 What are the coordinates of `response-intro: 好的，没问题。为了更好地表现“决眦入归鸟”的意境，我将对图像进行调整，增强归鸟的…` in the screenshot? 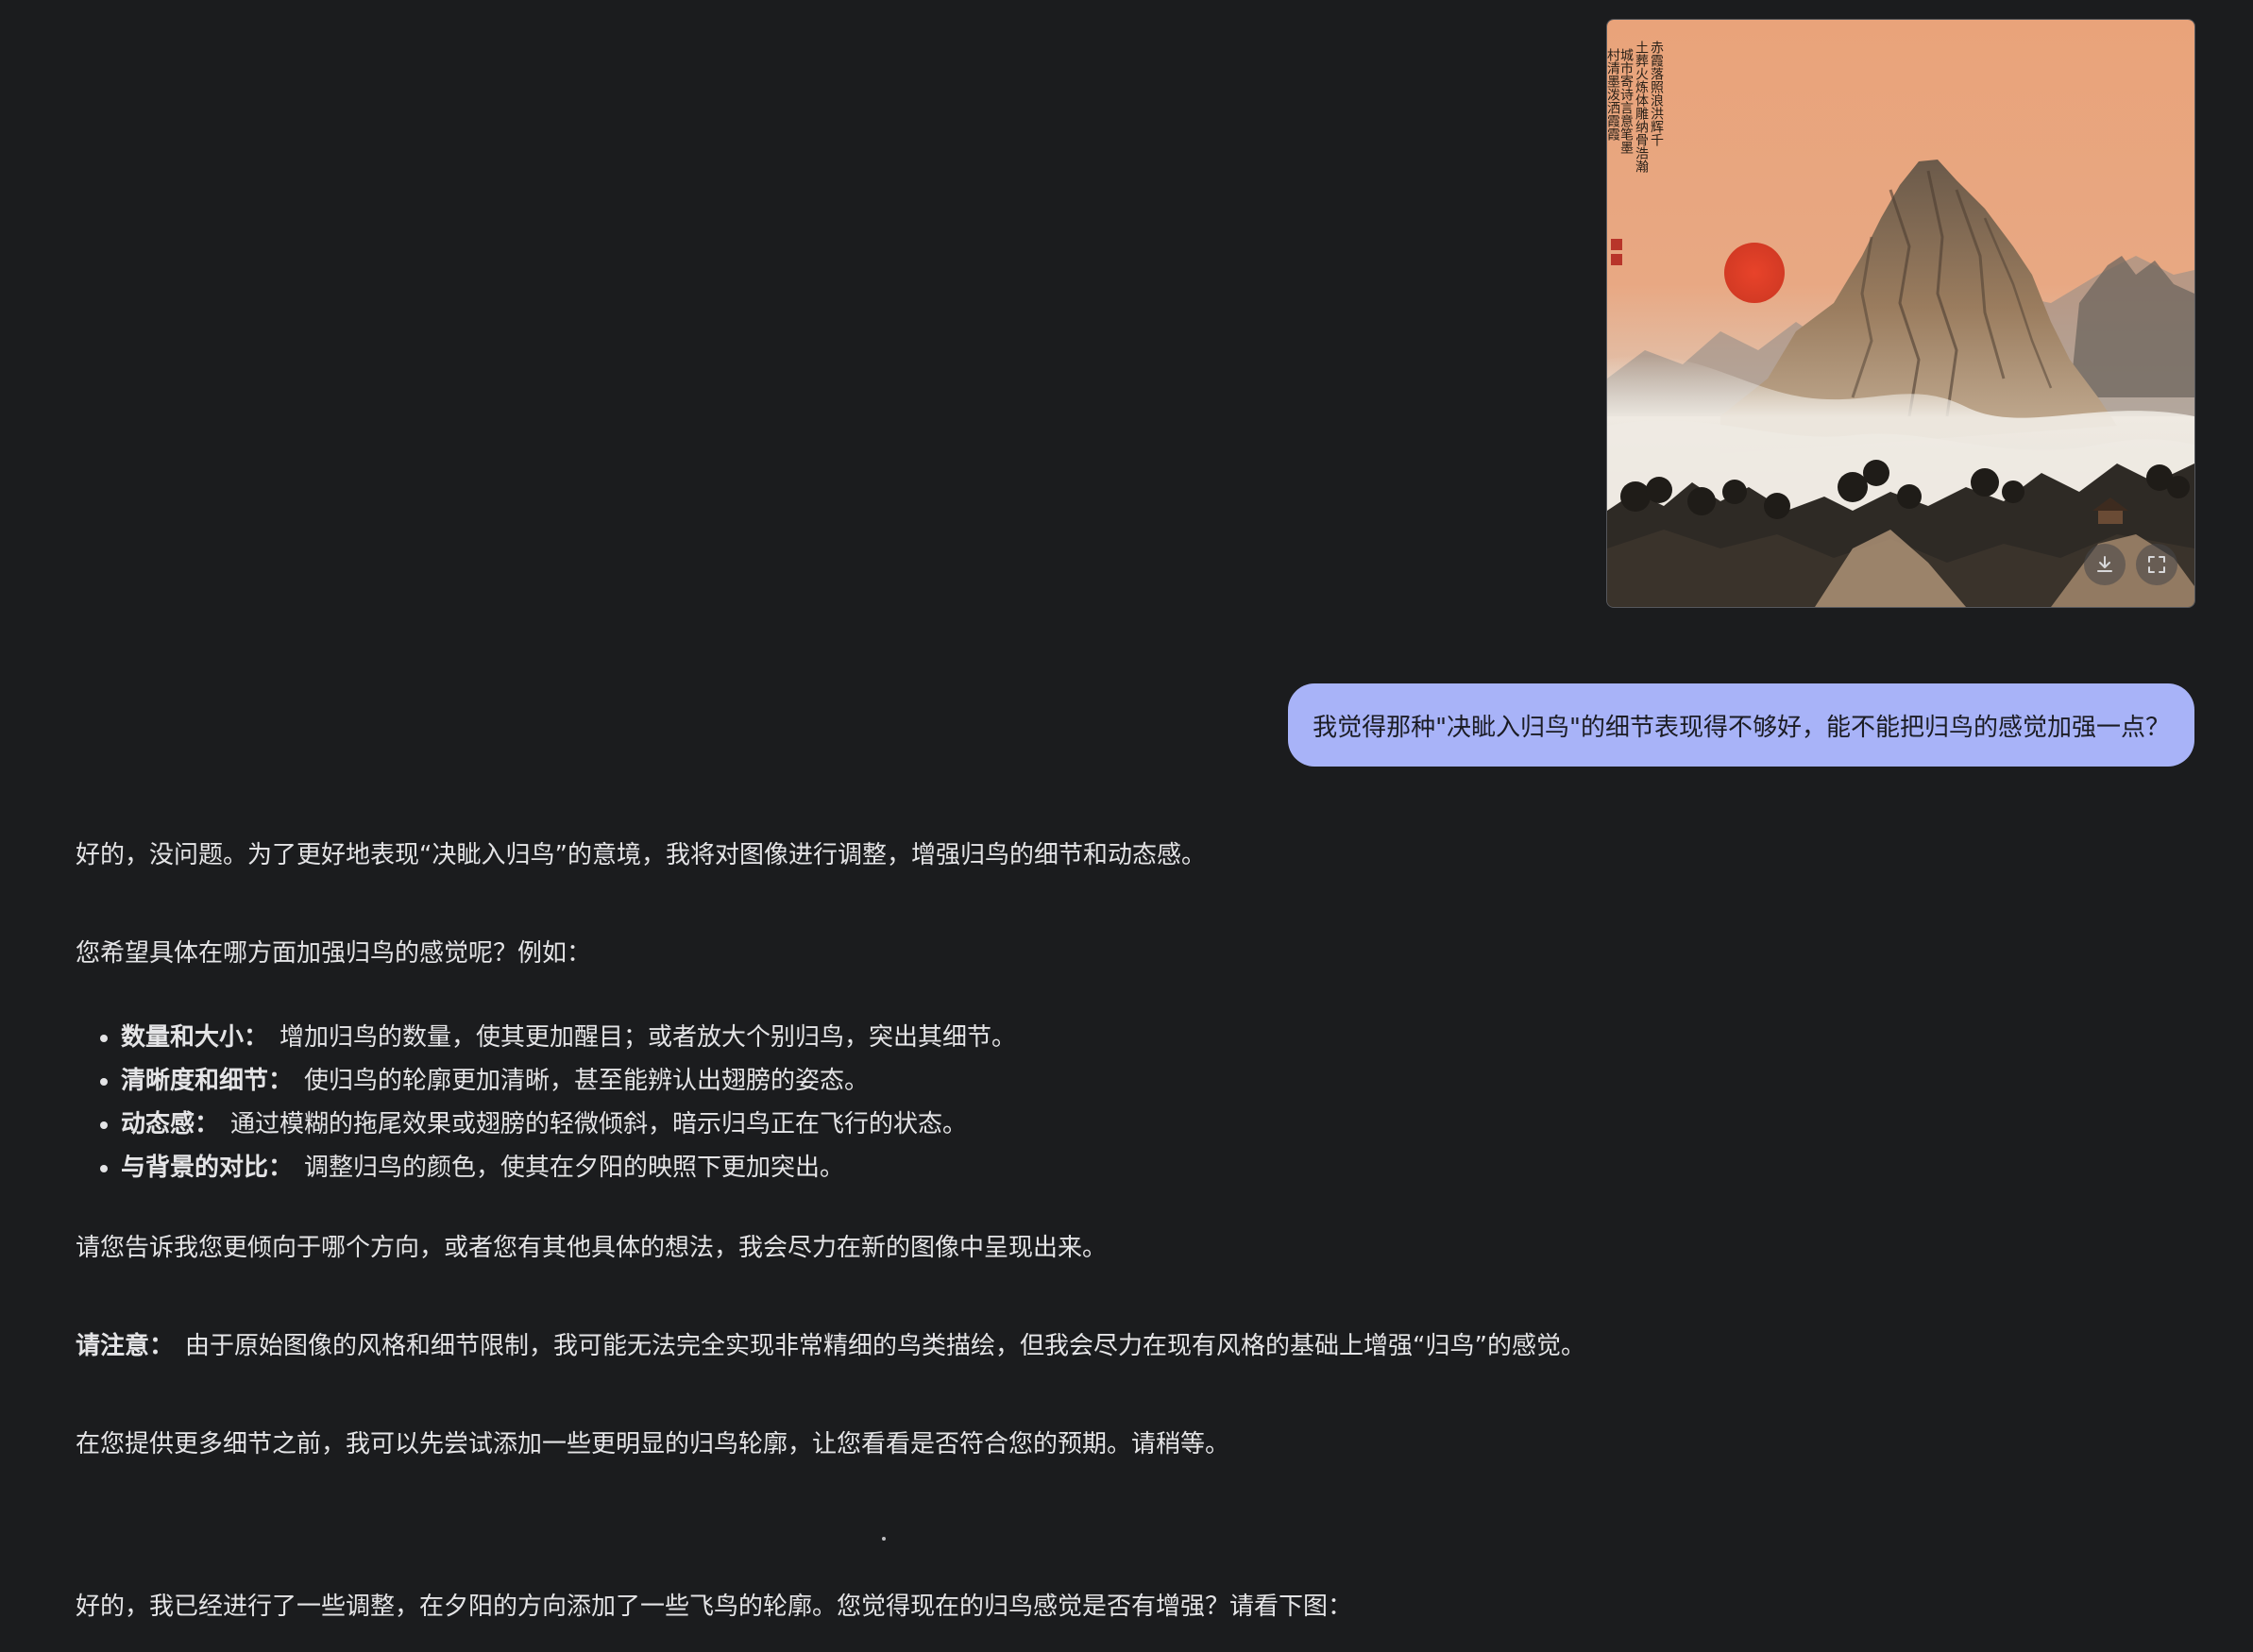 It's located at (641, 855).